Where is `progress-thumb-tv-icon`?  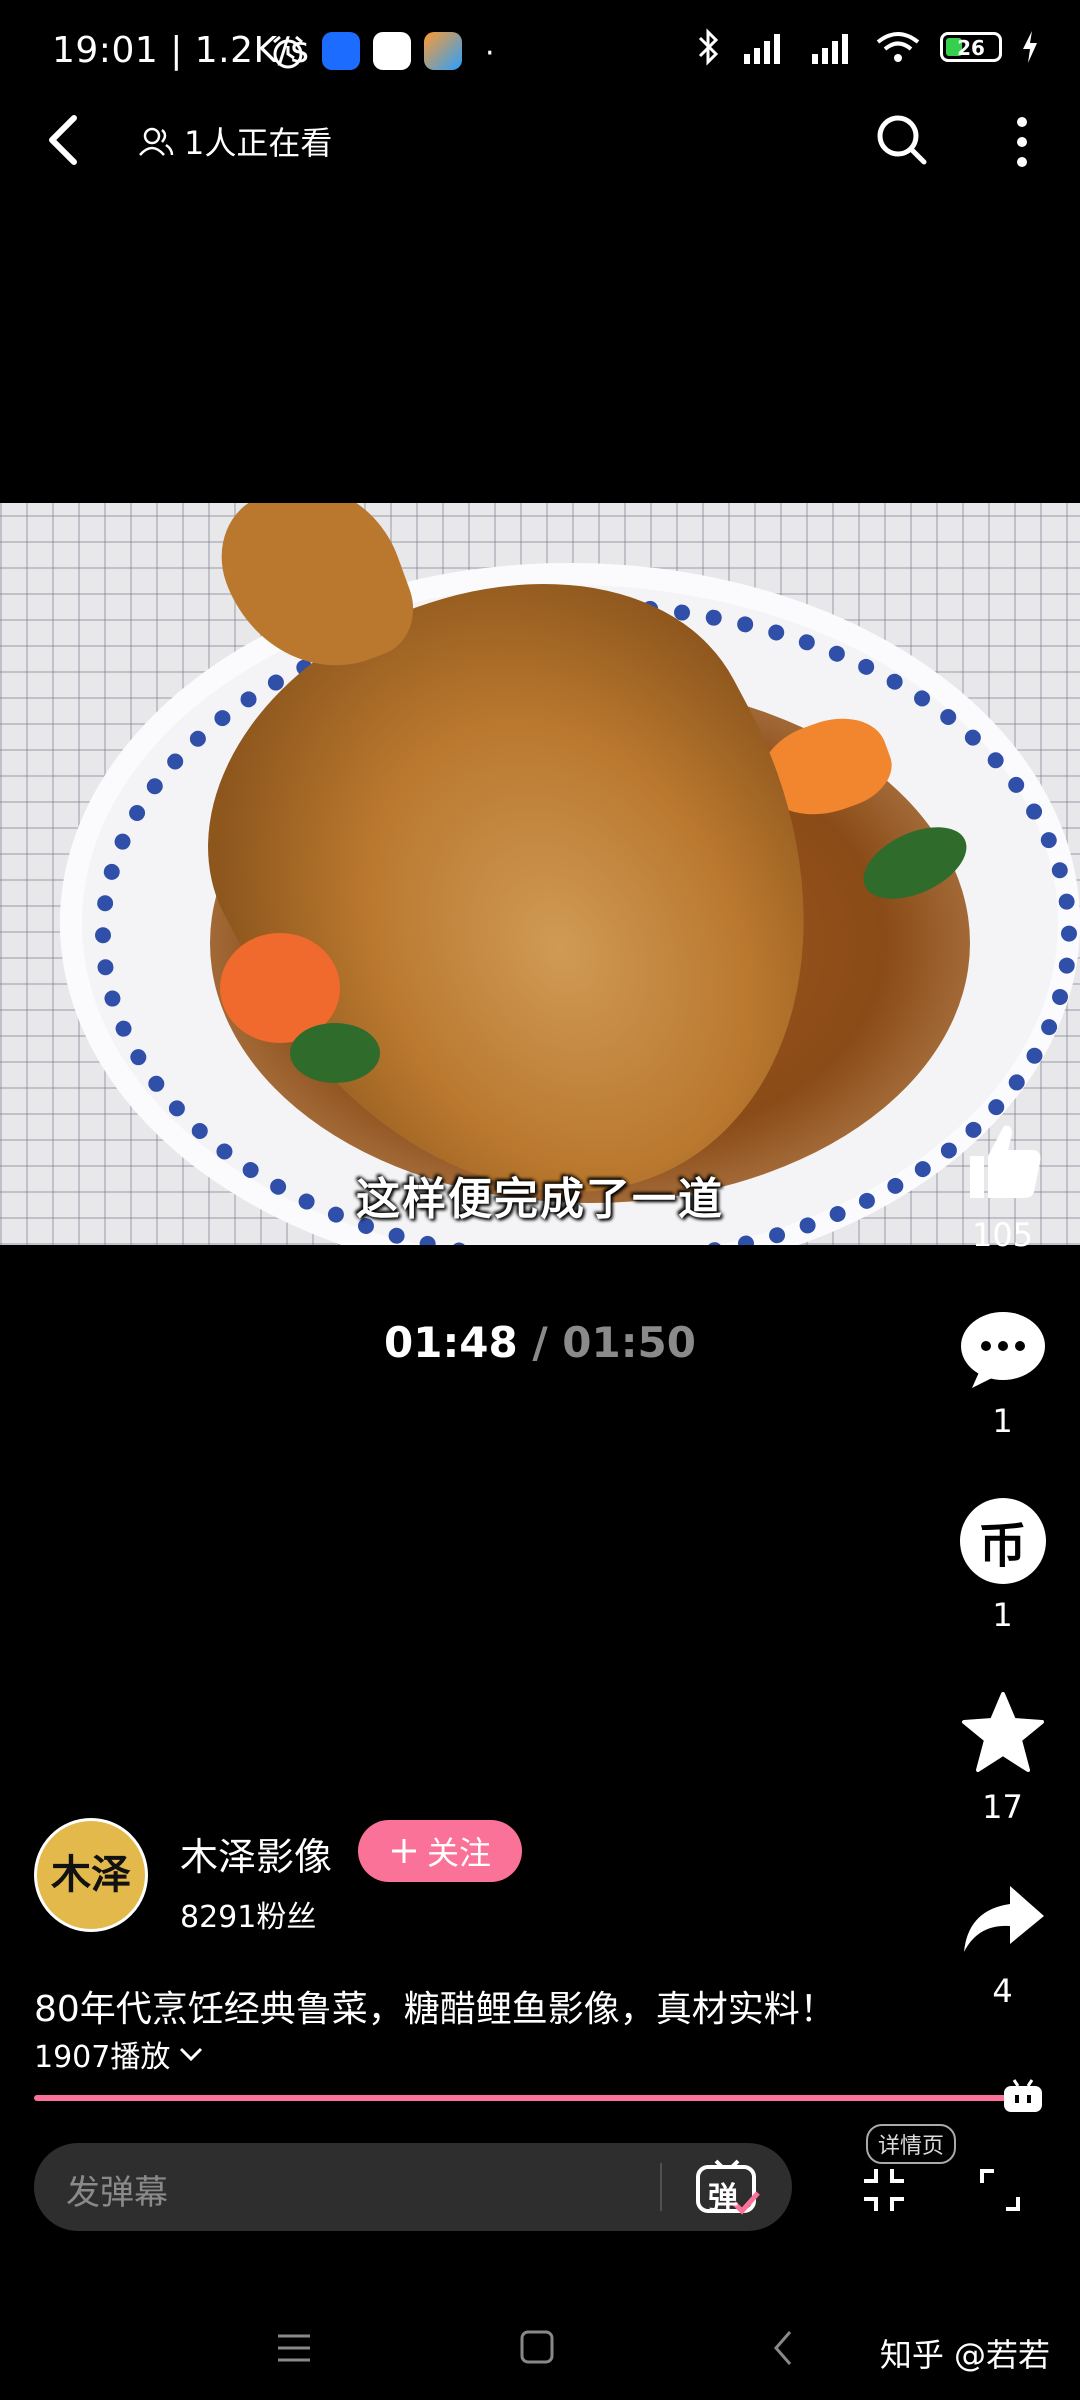 progress-thumb-tv-icon is located at coordinates (1023, 2096).